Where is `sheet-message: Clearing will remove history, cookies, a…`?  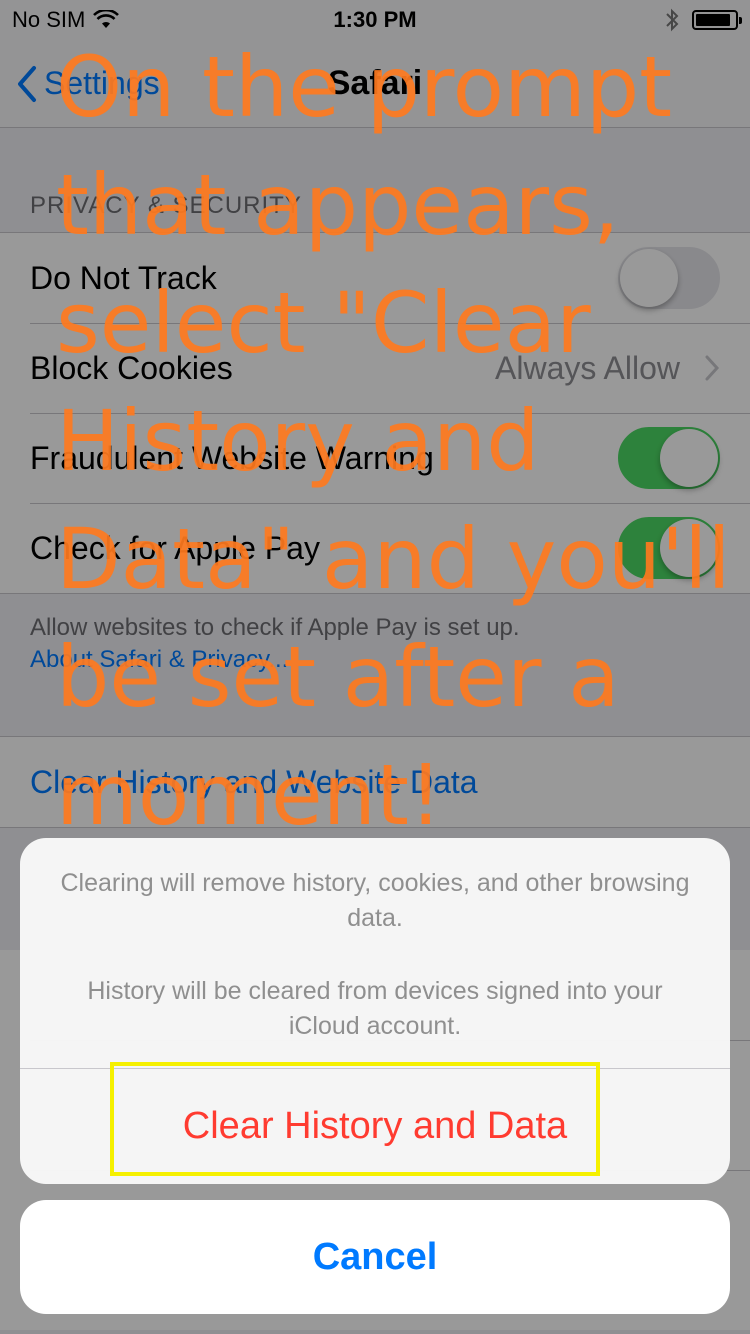
sheet-message: Clearing will remove history, cookies, a… is located at coordinates (375, 941).